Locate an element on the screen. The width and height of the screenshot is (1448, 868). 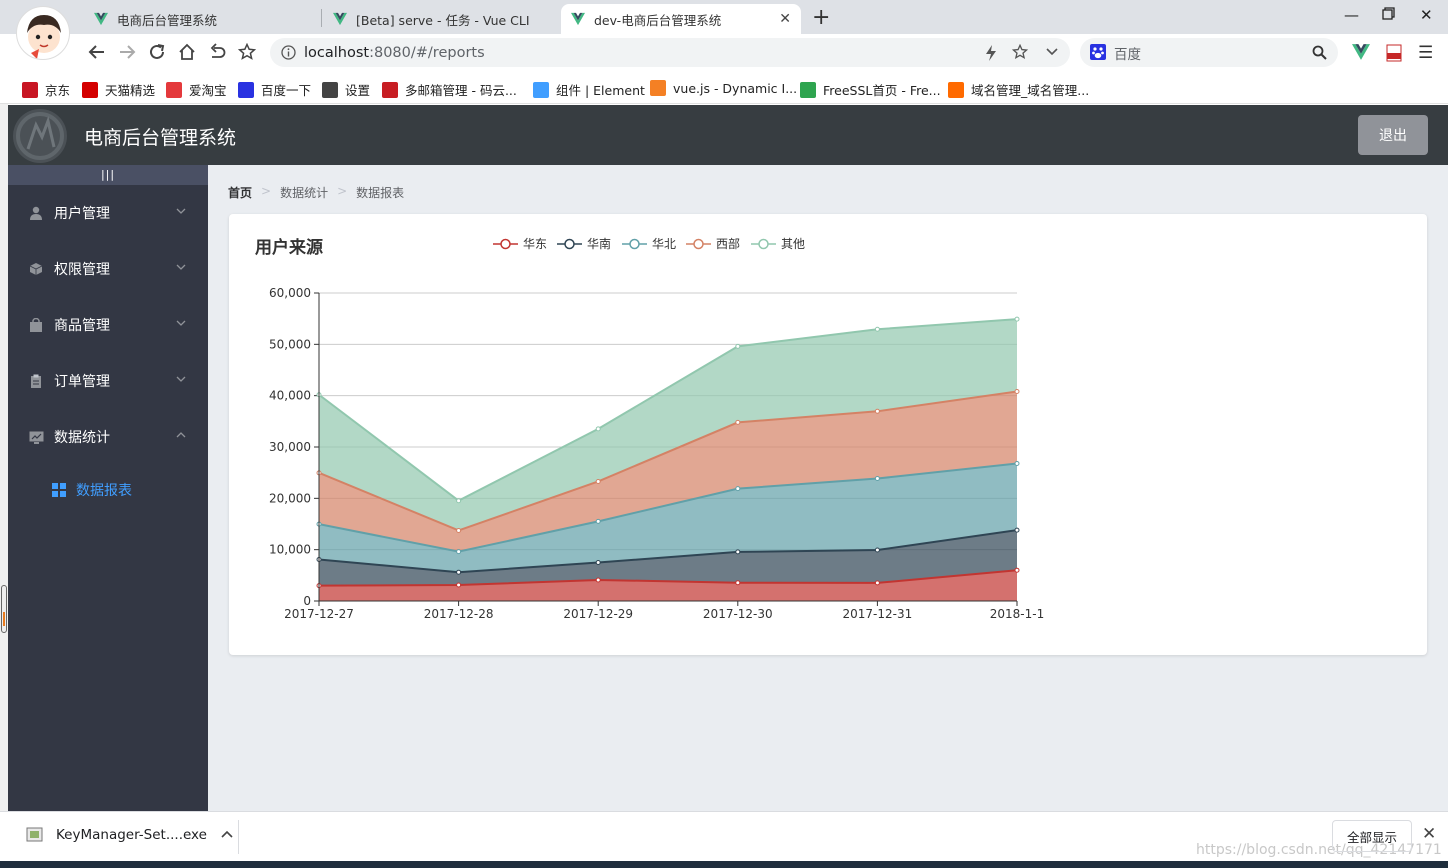
breadcrumb-statistics: 数据统计 is located at coordinates (304, 193).